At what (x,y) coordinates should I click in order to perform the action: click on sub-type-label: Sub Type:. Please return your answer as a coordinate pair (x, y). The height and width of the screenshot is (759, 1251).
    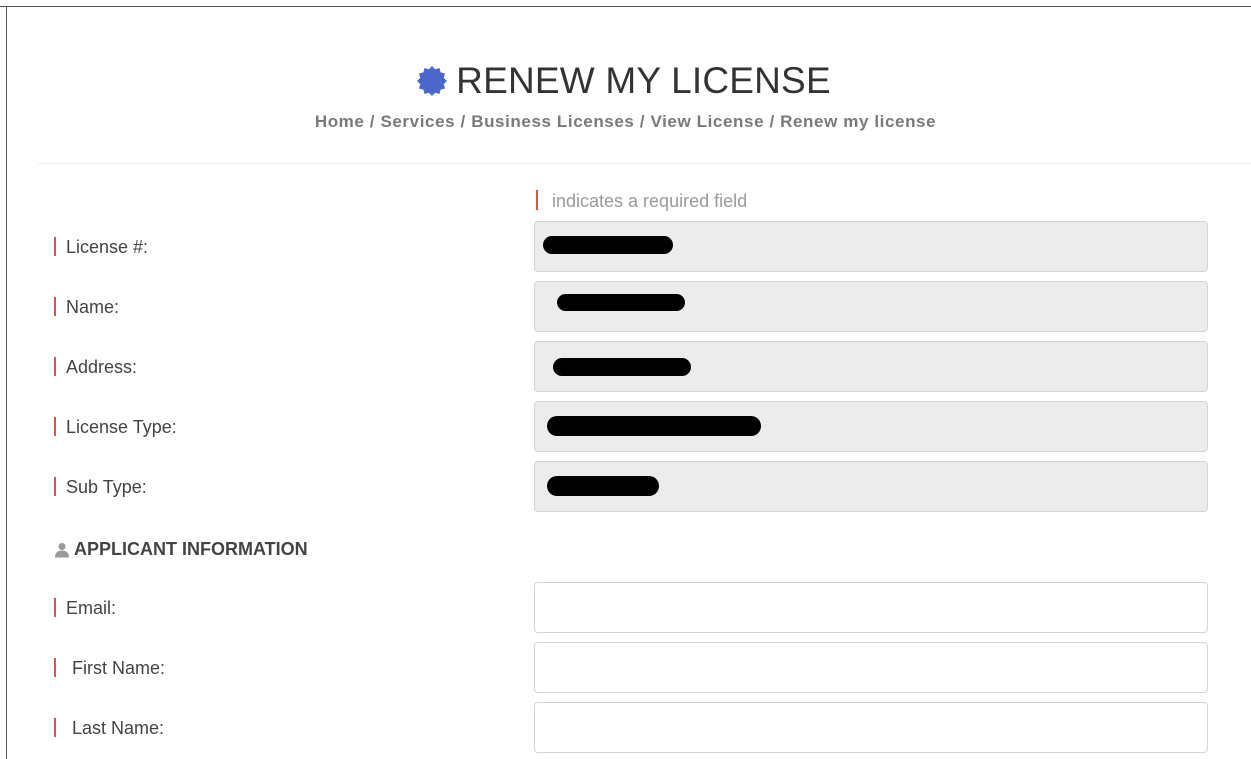
    Looking at the image, I should click on (100, 487).